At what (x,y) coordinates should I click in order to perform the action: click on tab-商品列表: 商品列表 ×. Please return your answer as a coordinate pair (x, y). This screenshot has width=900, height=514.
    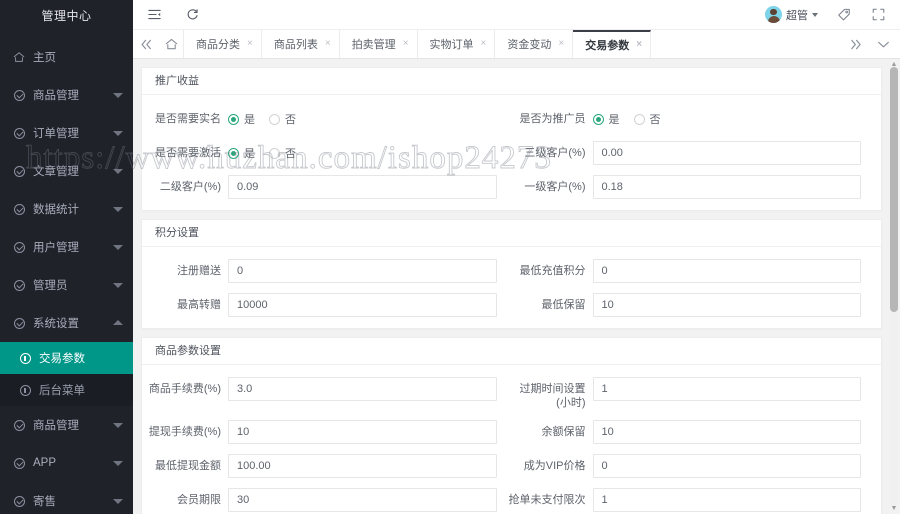
    Looking at the image, I should click on (300, 44).